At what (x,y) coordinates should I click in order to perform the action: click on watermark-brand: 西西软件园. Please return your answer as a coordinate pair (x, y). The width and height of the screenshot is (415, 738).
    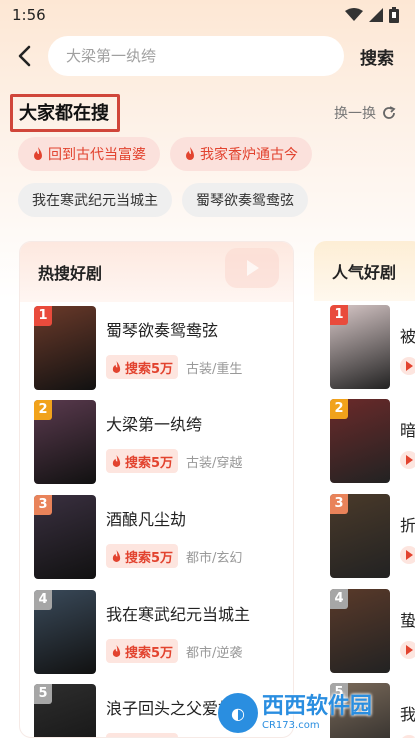
    Looking at the image, I should click on (317, 707).